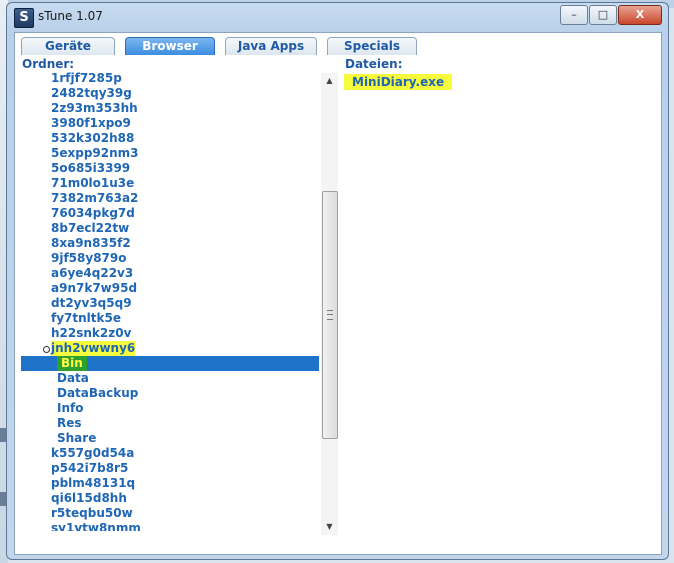 The image size is (674, 563). I want to click on tree-item: Share, so click(170, 438).